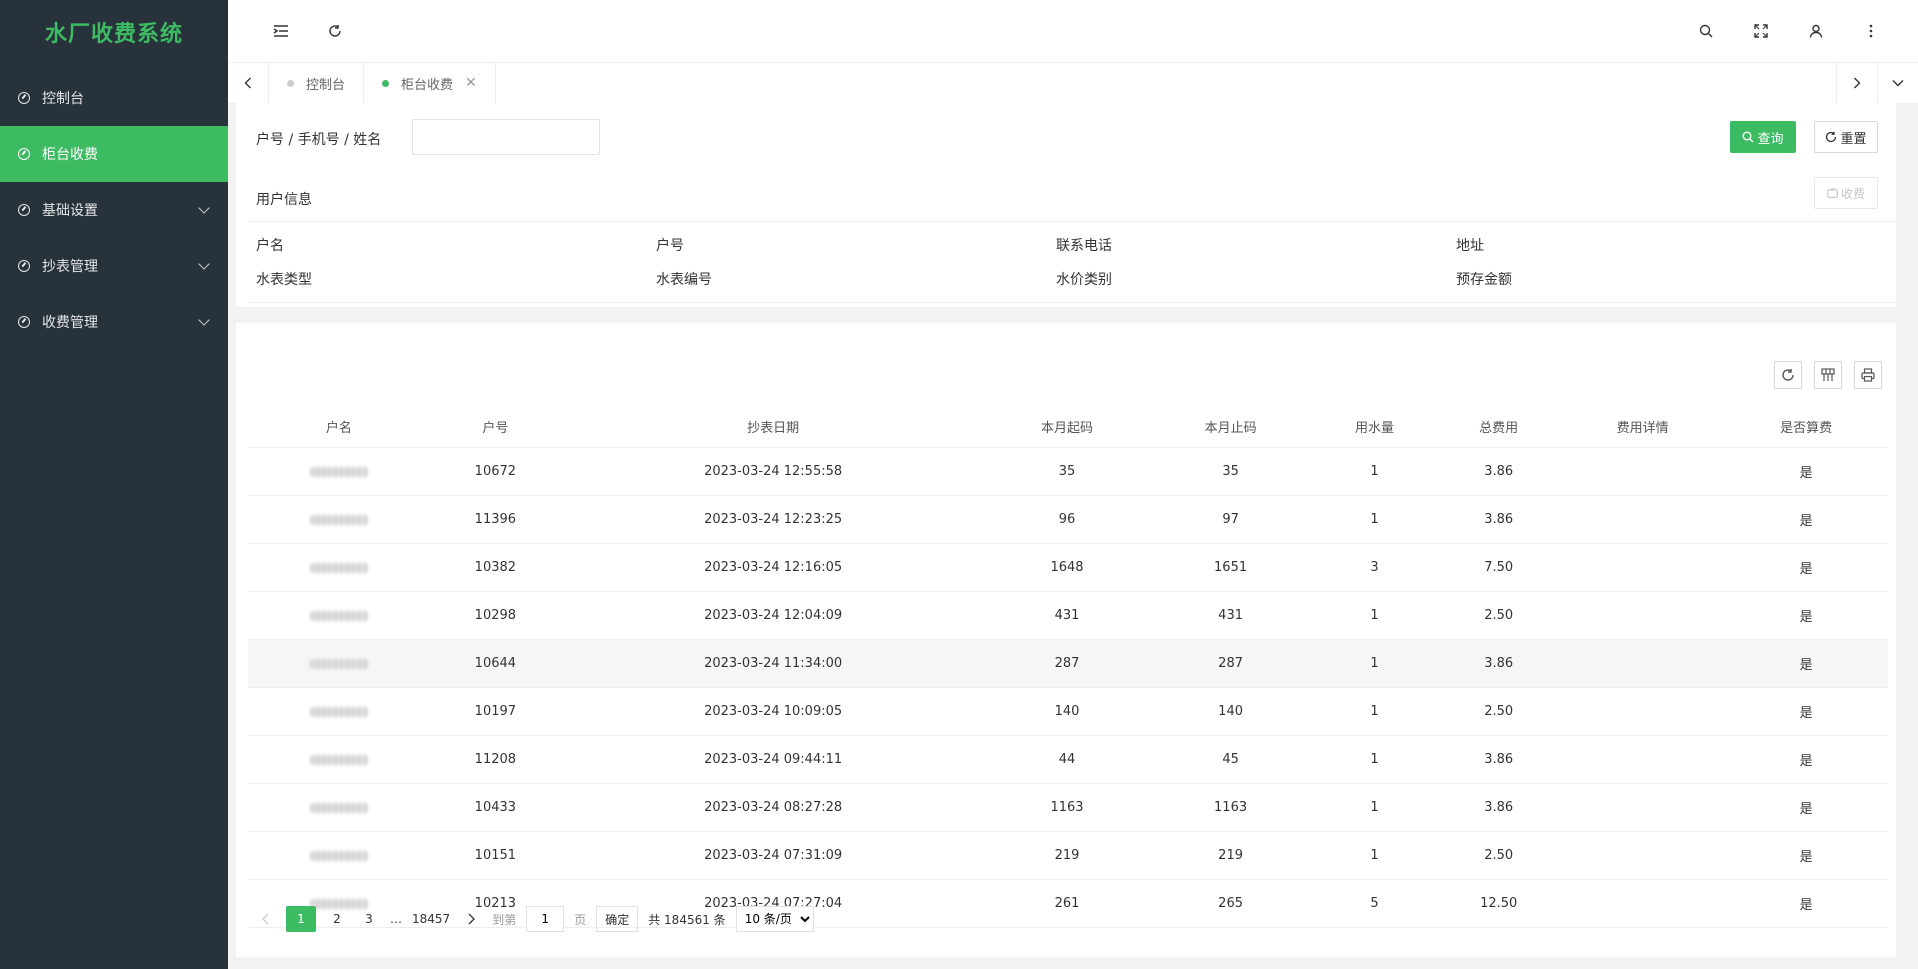 This screenshot has height=969, width=1918. I want to click on dashboard-gauge-icon, so click(24, 154).